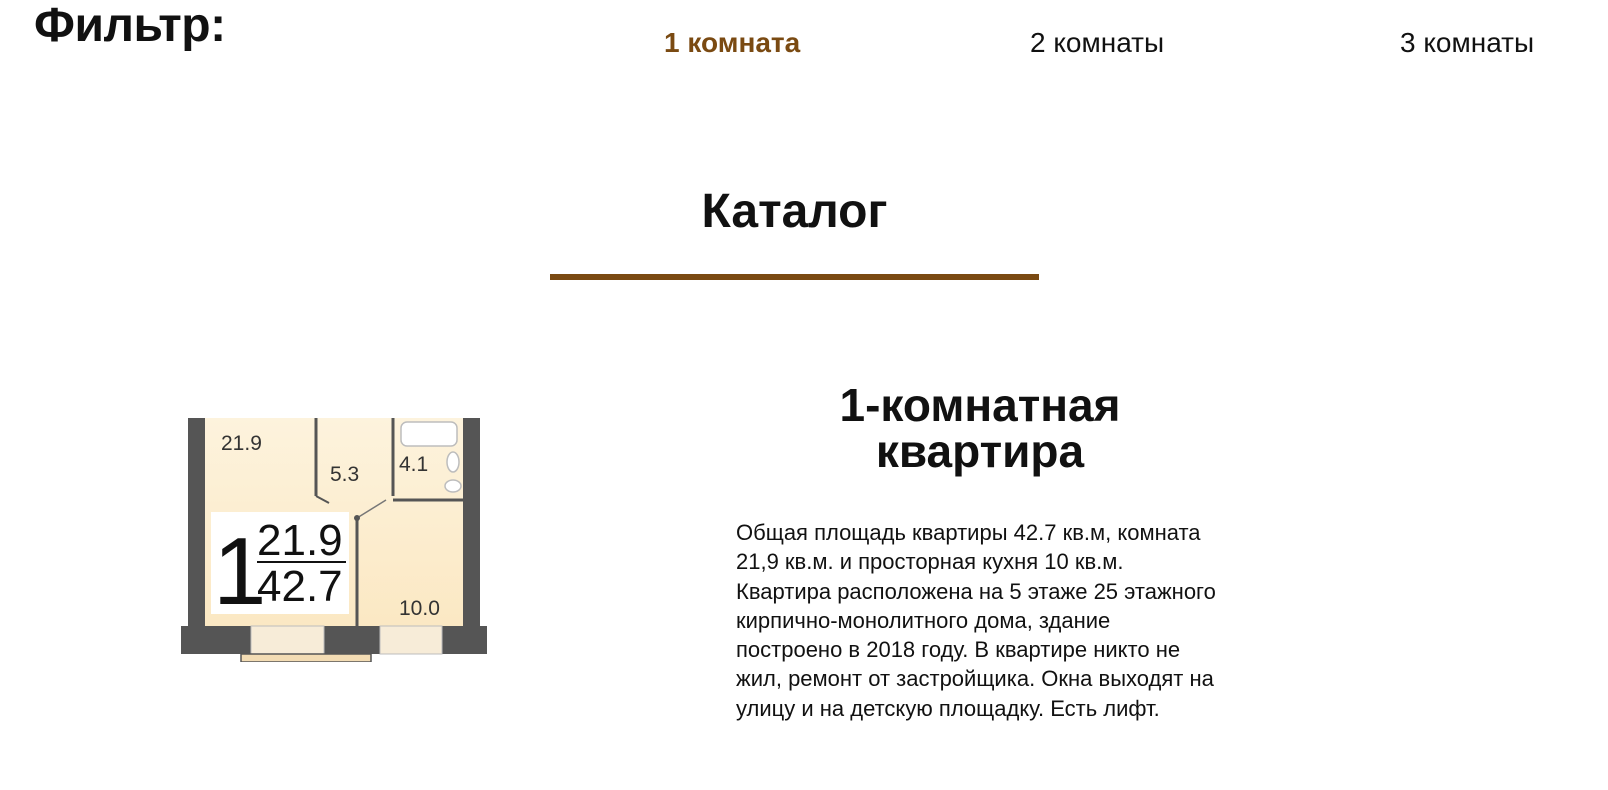  What do you see at coordinates (357, 518) in the screenshot?
I see `door-hinge` at bounding box center [357, 518].